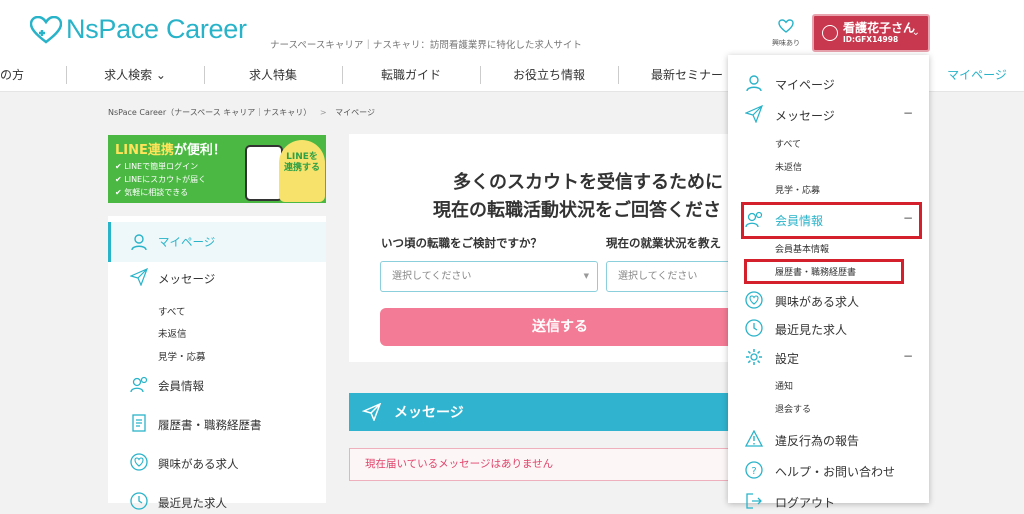  Describe the element at coordinates (811, 330) in the screenshot. I see `dropdown-item-label: 最近見た求人` at that location.